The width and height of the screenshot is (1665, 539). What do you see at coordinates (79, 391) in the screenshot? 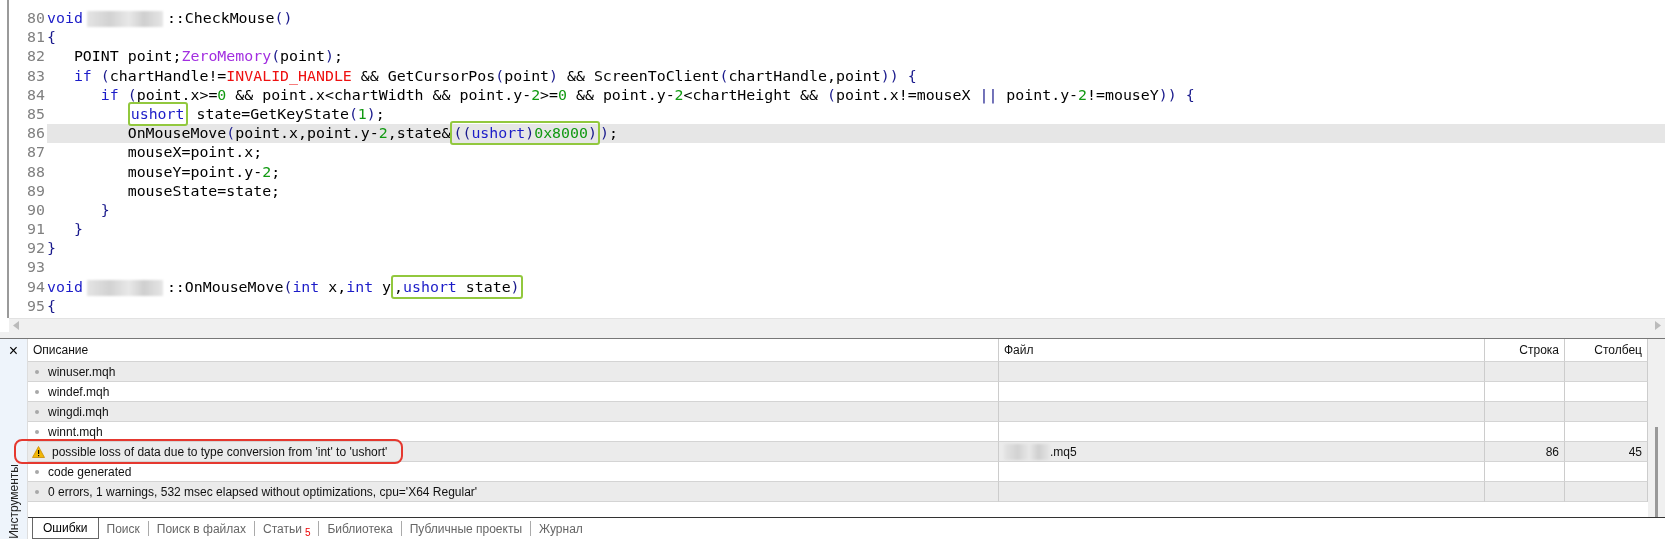
I see `message-text: windef.mqh` at bounding box center [79, 391].